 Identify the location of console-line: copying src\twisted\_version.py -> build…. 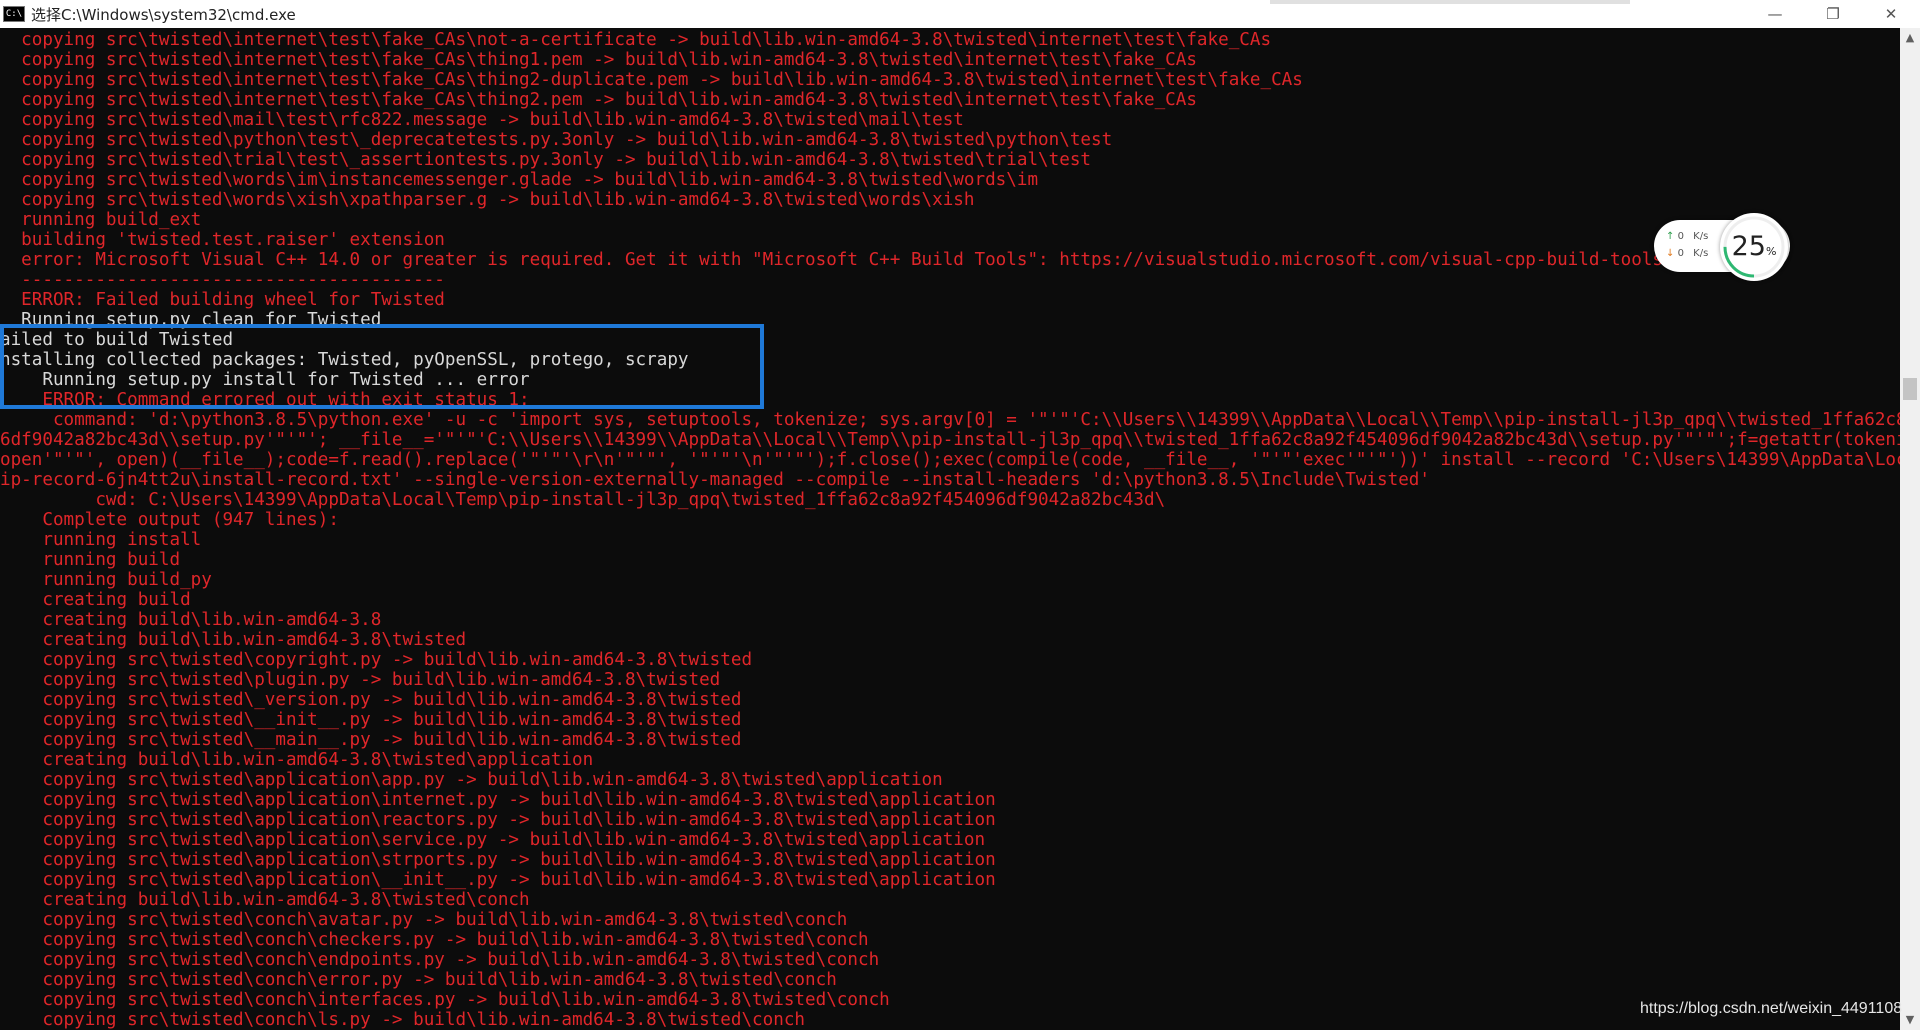
(371, 700).